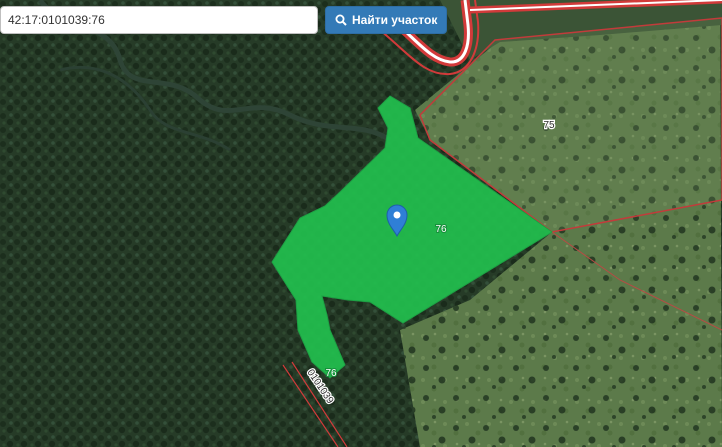 The image size is (722, 447). What do you see at coordinates (341, 20) in the screenshot?
I see `search-icon` at bounding box center [341, 20].